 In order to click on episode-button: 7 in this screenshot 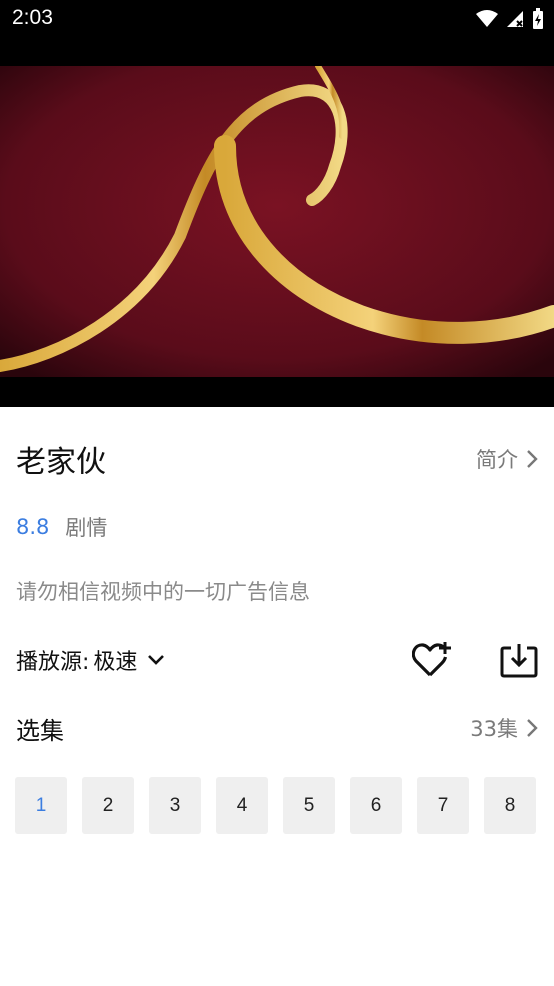, I will do `click(443, 805)`.